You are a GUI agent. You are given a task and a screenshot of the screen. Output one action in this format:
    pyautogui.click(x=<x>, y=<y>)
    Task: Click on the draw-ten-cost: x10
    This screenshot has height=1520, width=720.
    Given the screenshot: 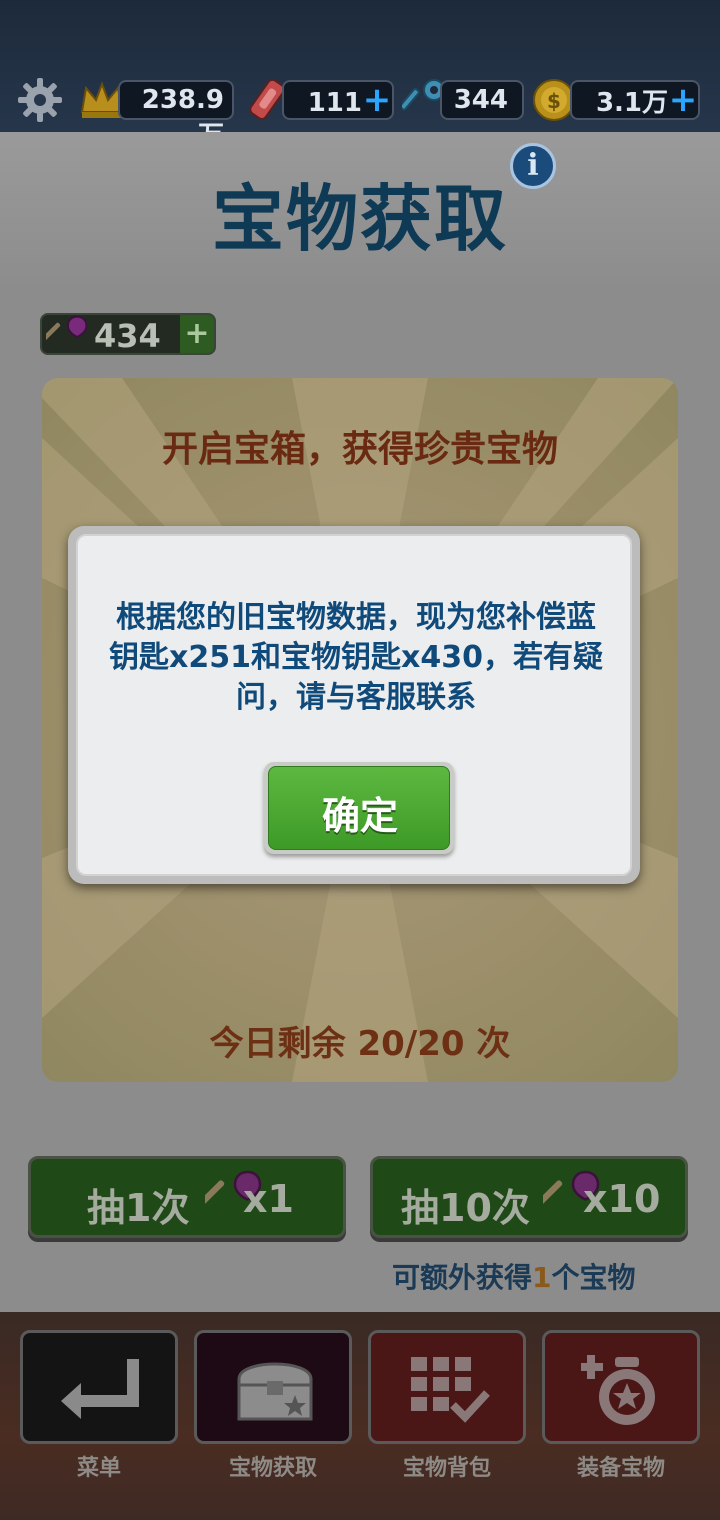 What is the action you would take?
    pyautogui.click(x=622, y=1199)
    